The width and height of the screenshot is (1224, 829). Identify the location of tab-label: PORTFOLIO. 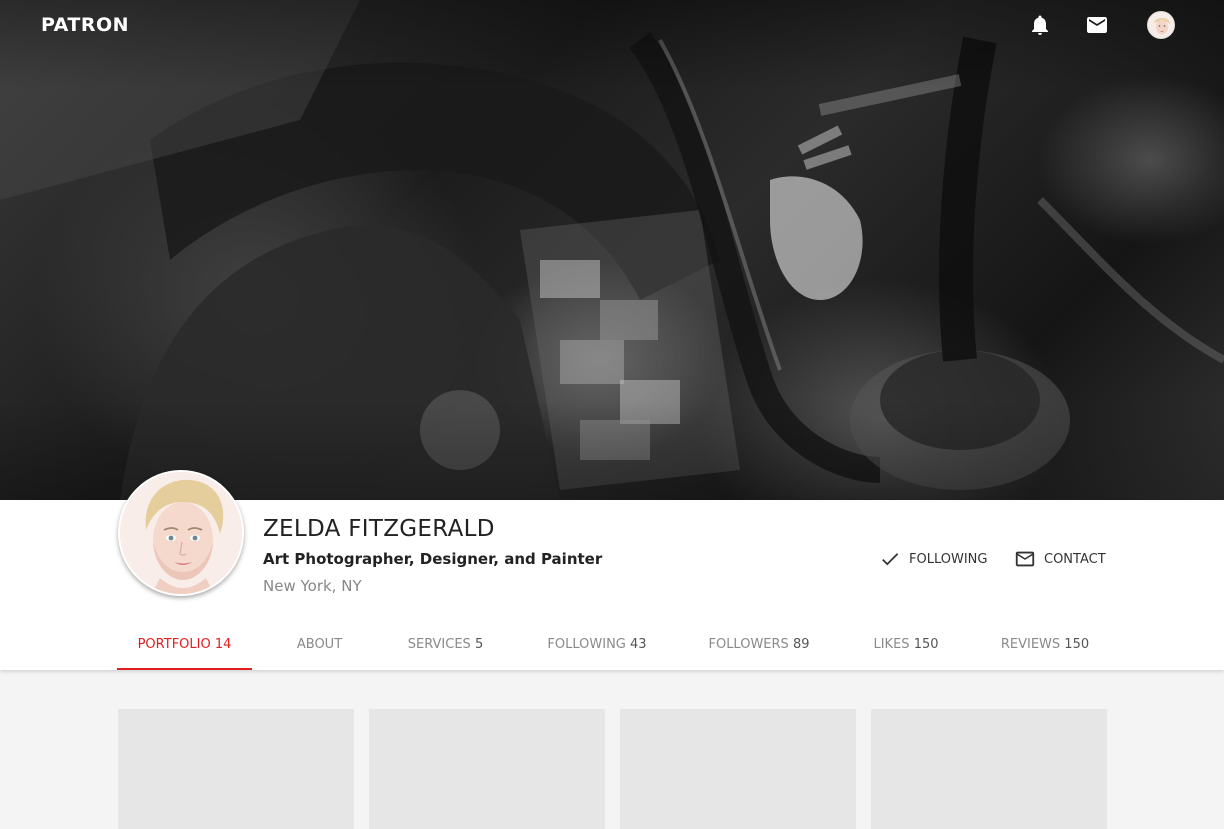
(174, 644).